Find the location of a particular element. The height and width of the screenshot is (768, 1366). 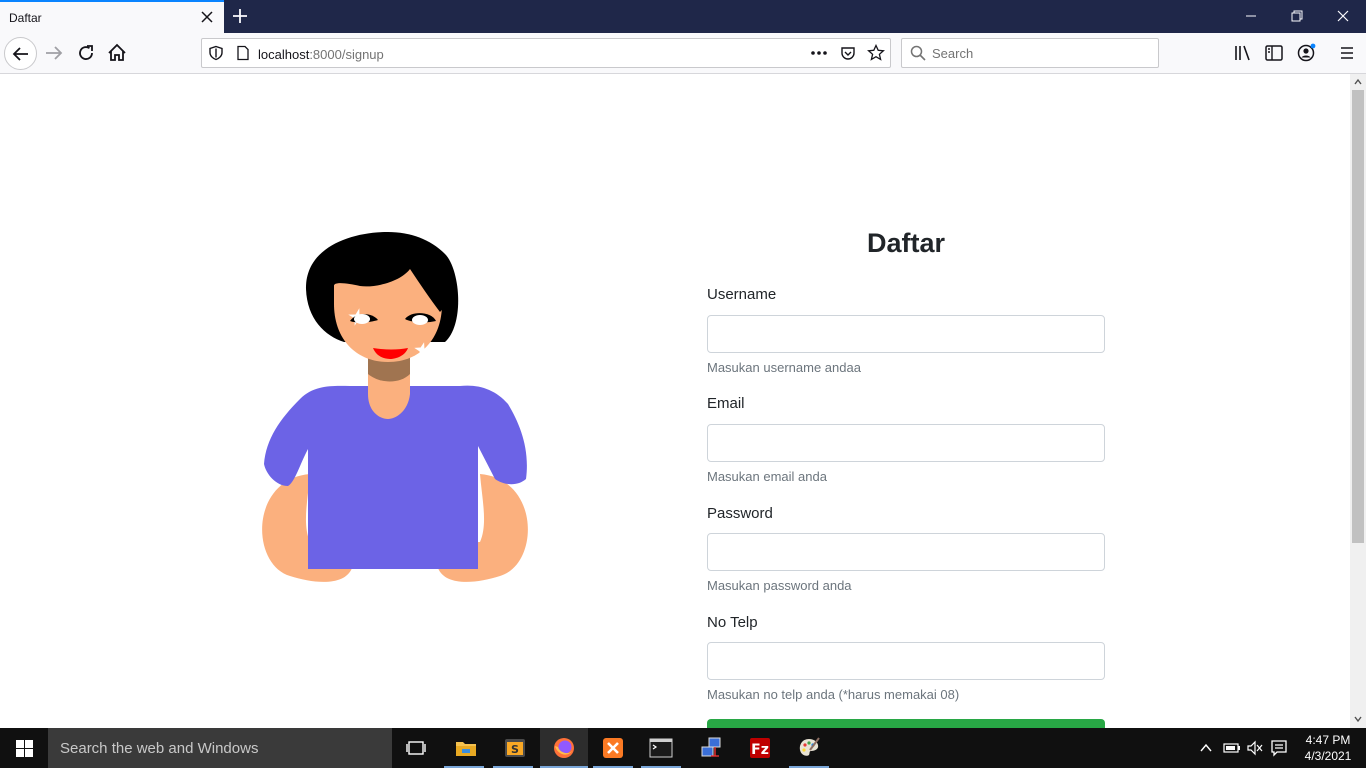

browser-navbar: localhost:8000/signup is located at coordinates (683, 53).